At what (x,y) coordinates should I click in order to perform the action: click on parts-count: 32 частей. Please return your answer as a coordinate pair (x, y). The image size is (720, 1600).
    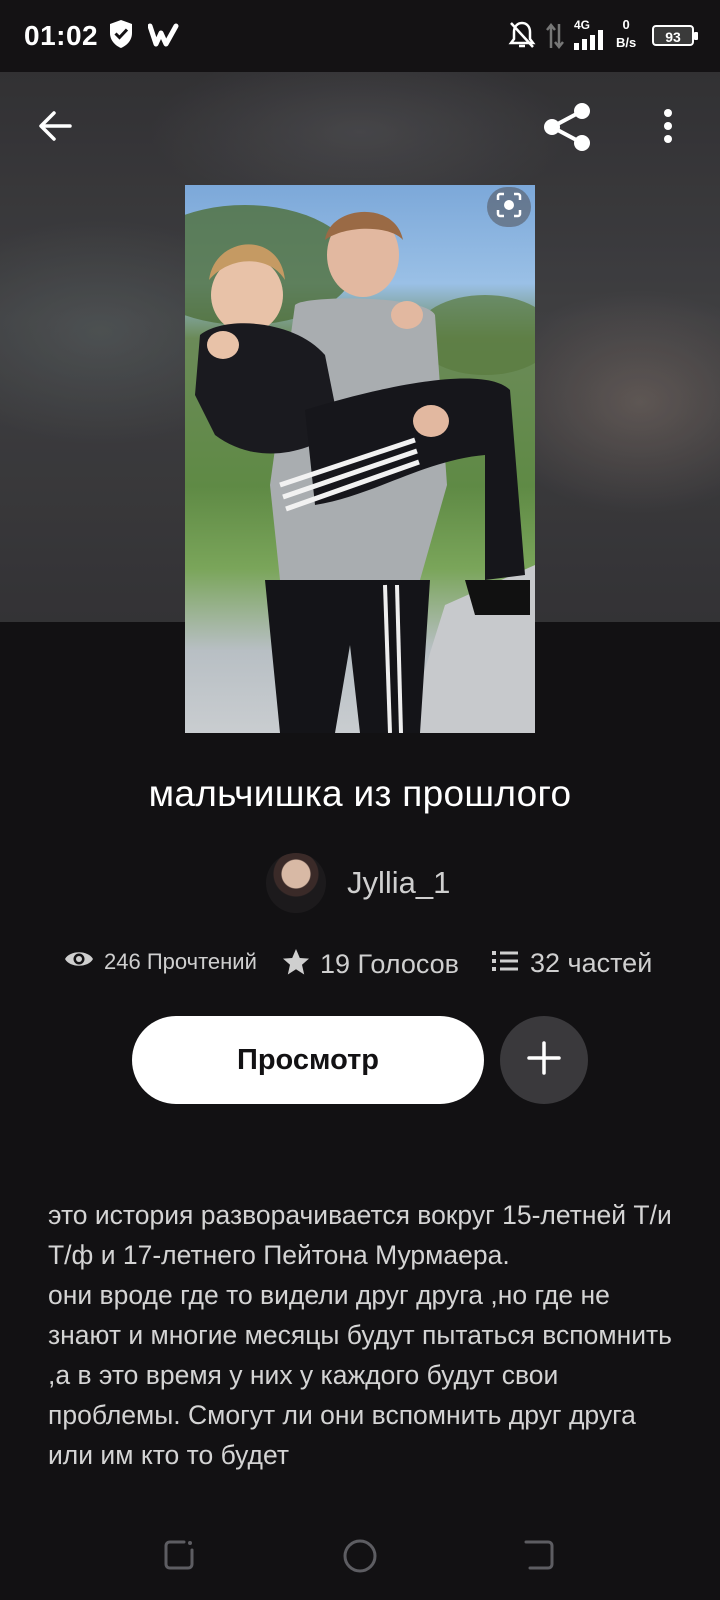
    Looking at the image, I should click on (591, 963).